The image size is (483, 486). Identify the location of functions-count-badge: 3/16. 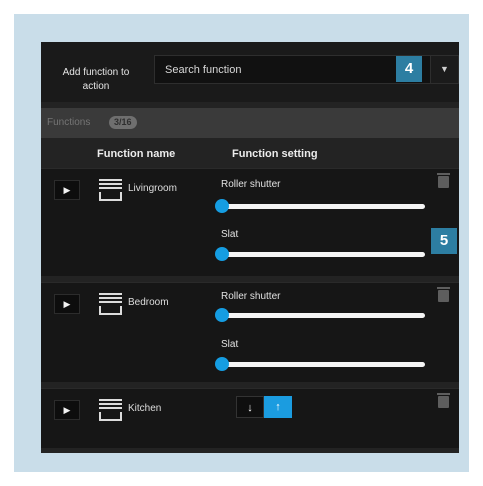
(123, 122).